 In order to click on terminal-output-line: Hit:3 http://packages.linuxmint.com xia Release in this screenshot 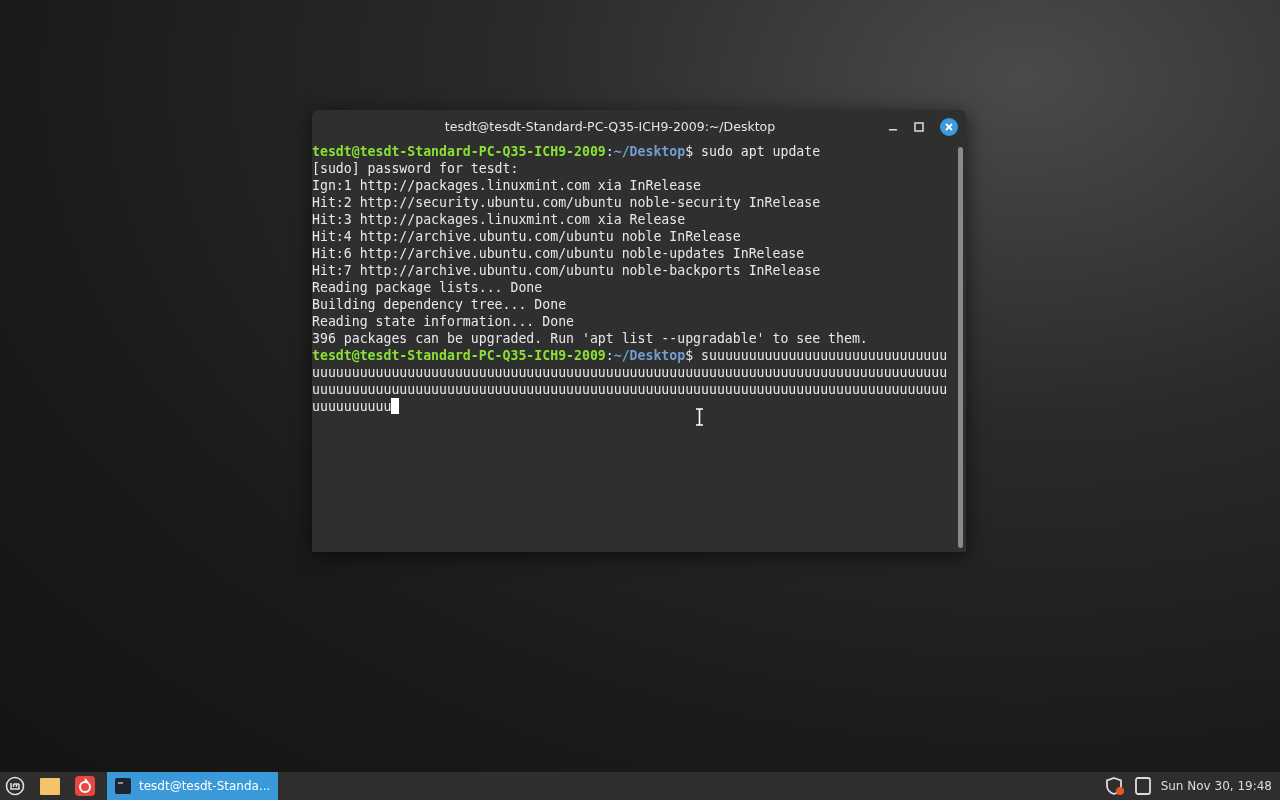, I will do `click(499, 219)`.